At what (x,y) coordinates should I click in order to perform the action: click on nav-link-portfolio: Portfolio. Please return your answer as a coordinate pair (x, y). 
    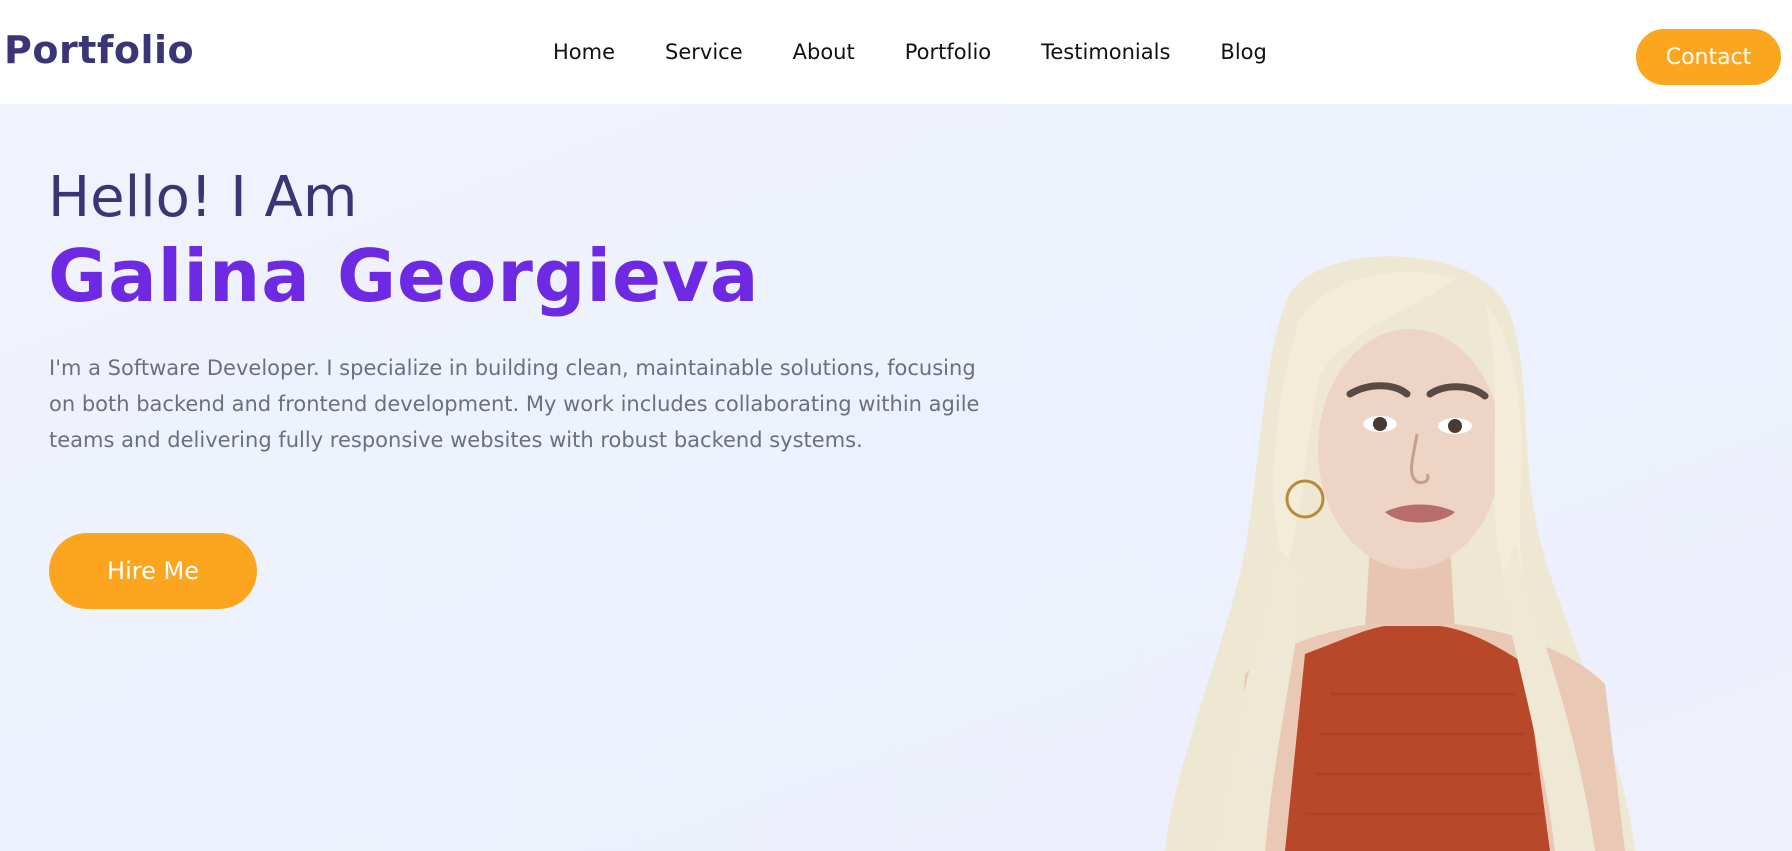
    Looking at the image, I should click on (948, 52).